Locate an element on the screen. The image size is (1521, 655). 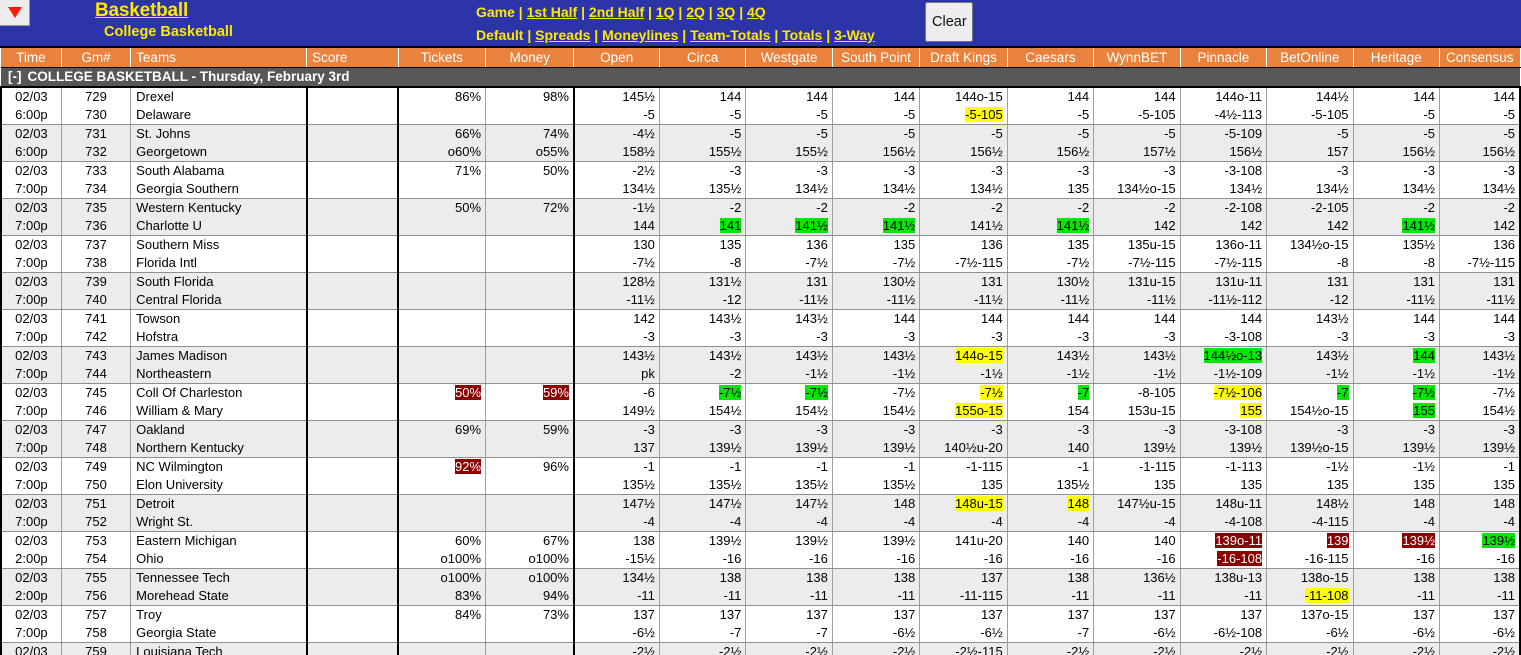
tickets-cell: 50% is located at coordinates (442, 402).